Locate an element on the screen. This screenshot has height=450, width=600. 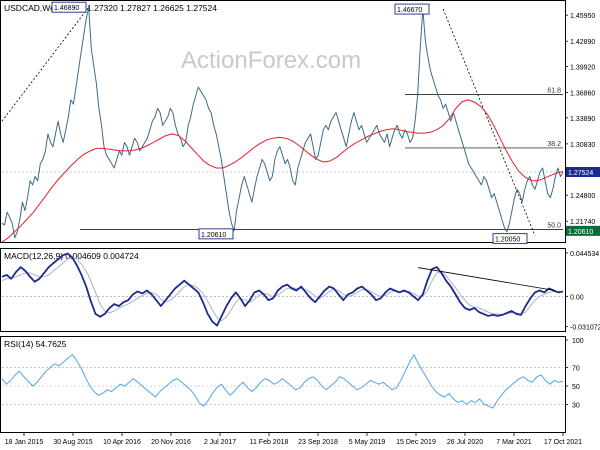
fib-label: 61.8 is located at coordinates (554, 90).